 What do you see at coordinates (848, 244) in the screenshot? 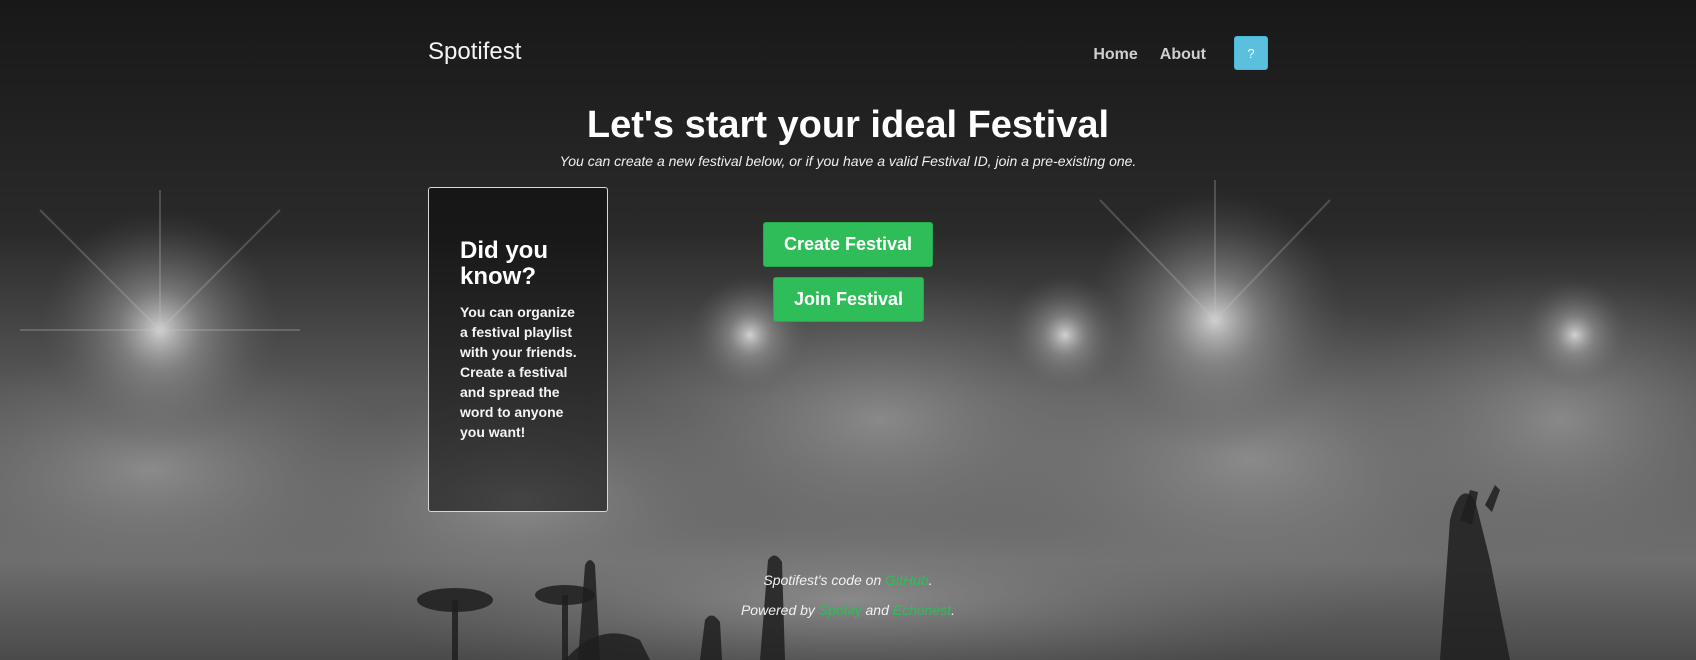
I see `create-festival-button: Create Festival` at bounding box center [848, 244].